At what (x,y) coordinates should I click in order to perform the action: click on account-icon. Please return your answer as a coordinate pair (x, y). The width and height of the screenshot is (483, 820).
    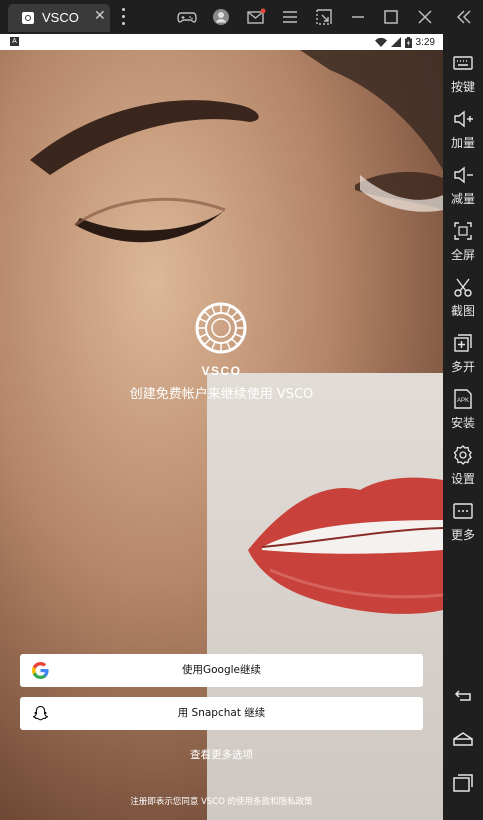
    Looking at the image, I should click on (221, 17).